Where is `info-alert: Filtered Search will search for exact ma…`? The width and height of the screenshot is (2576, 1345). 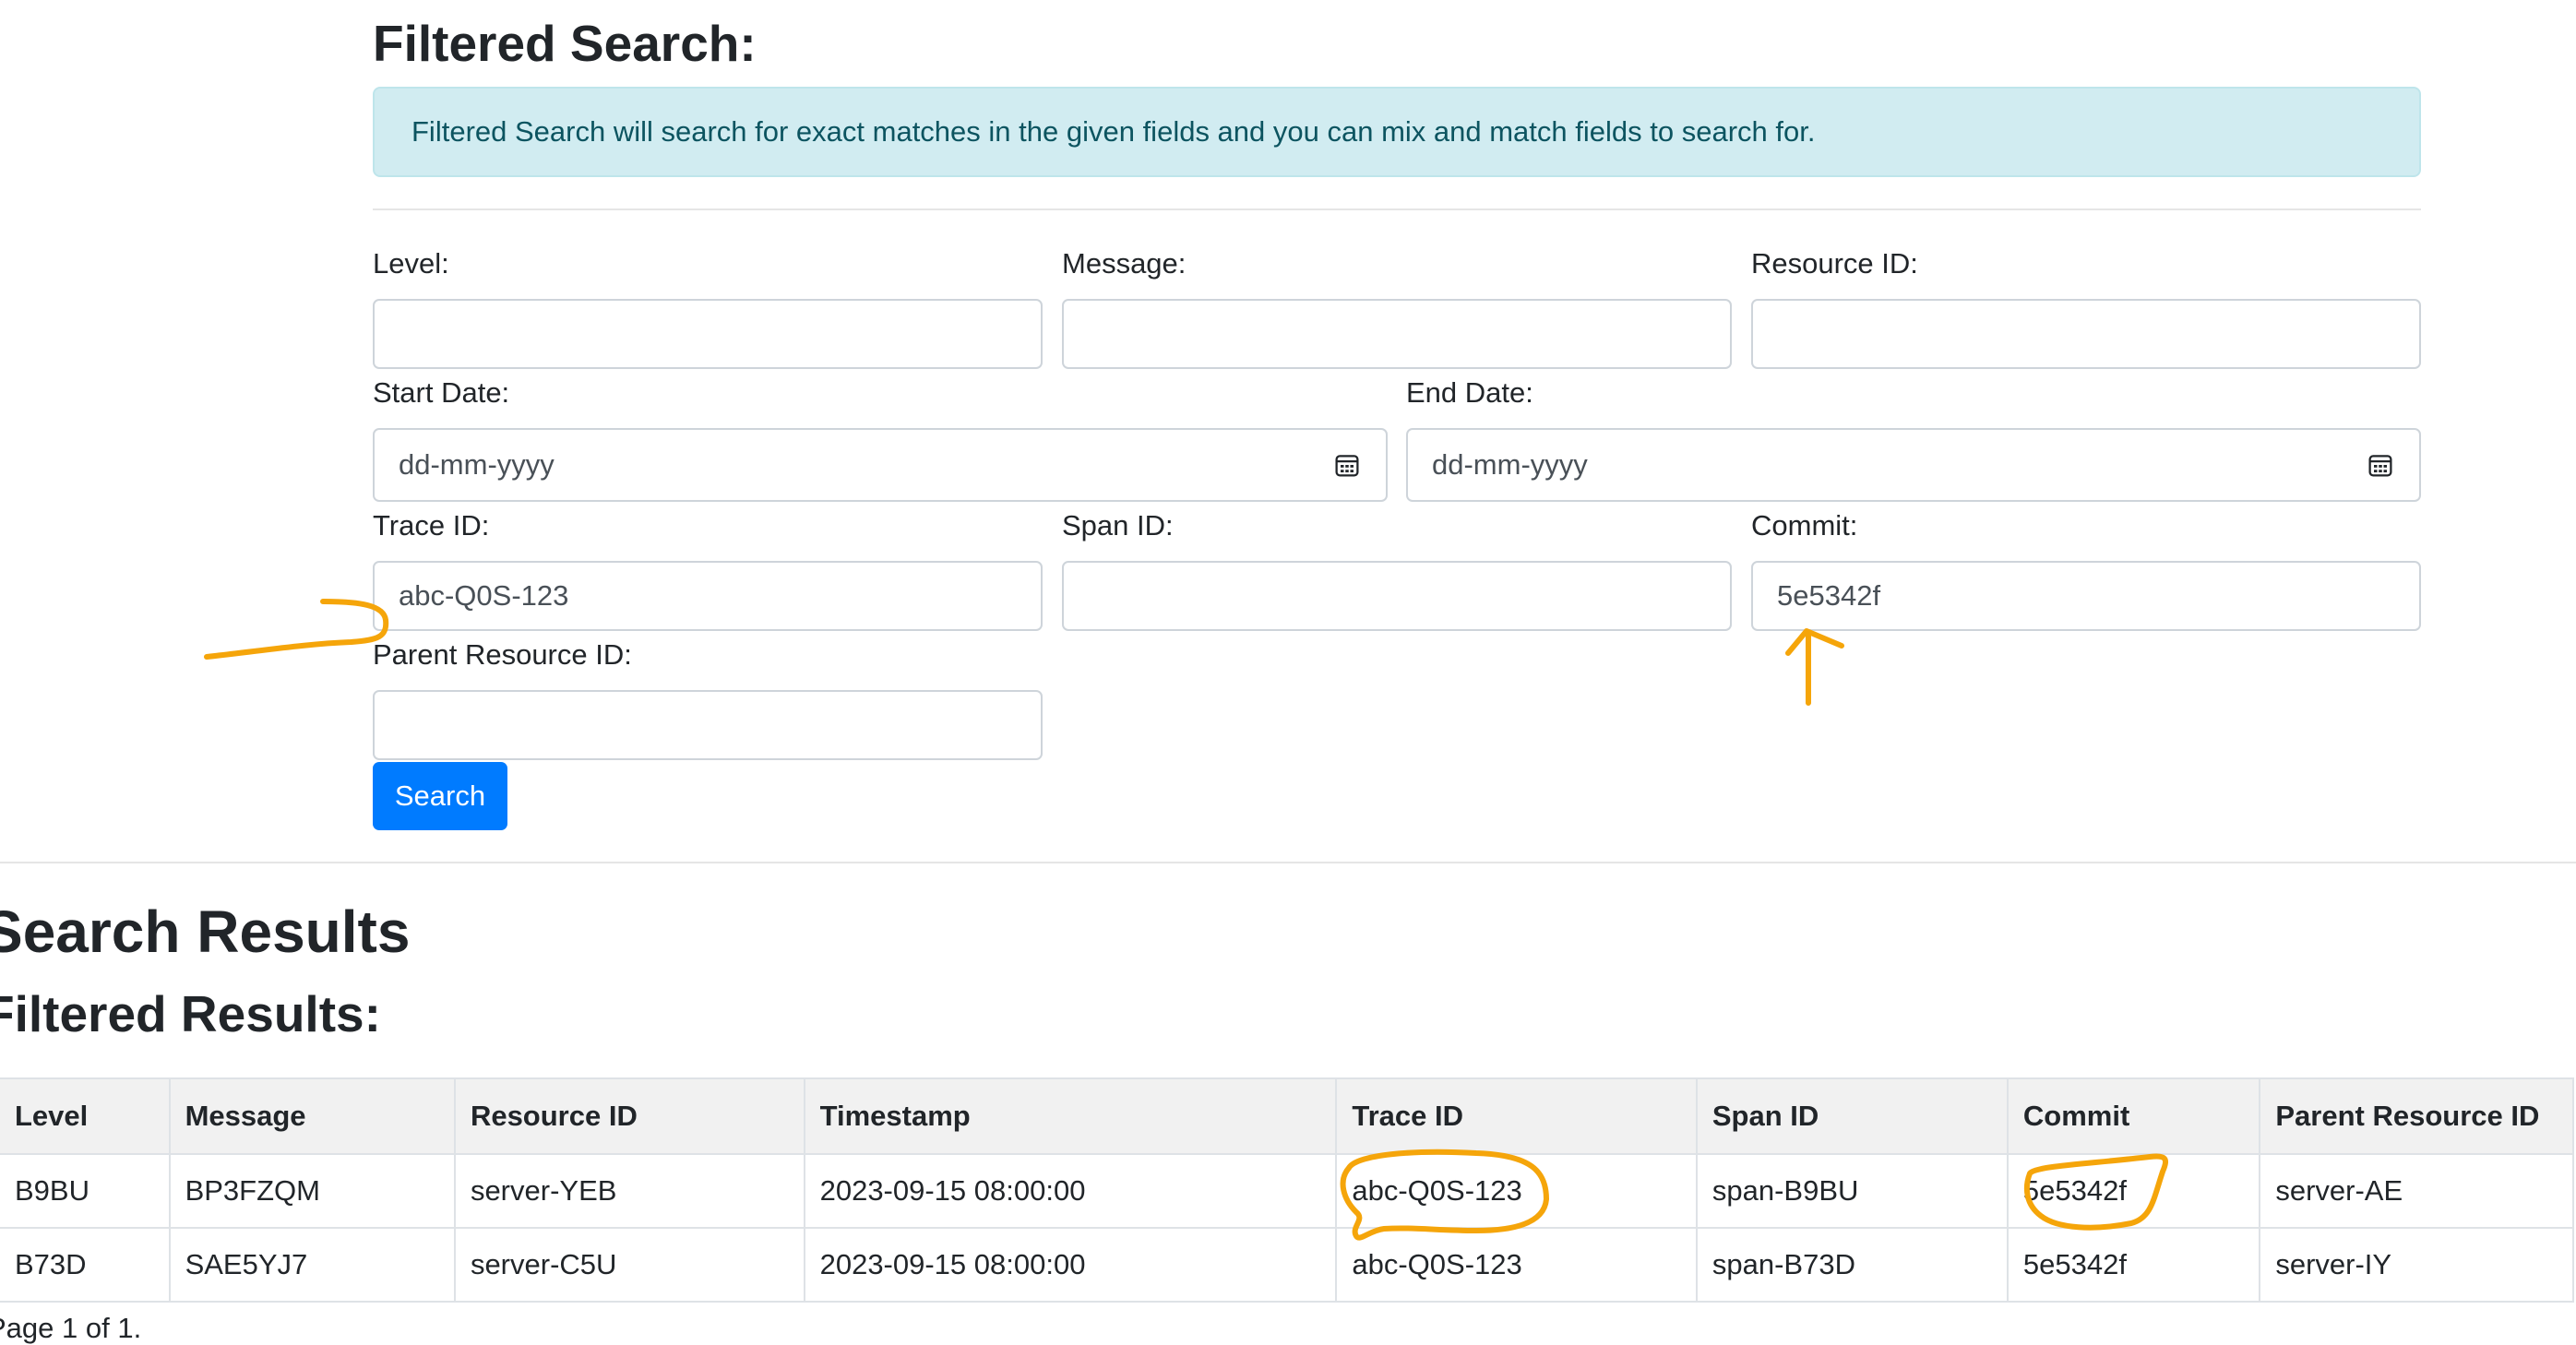 info-alert: Filtered Search will search for exact ma… is located at coordinates (1397, 132).